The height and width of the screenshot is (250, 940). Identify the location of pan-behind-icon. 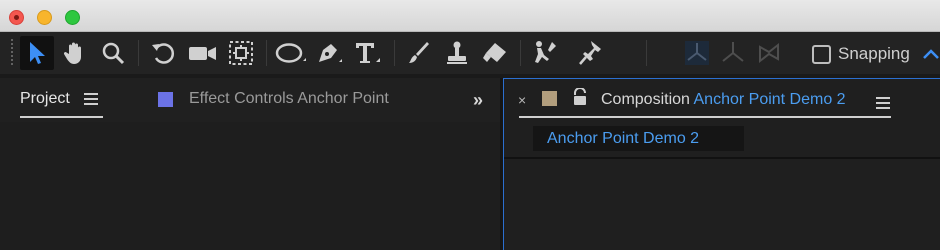
(241, 53).